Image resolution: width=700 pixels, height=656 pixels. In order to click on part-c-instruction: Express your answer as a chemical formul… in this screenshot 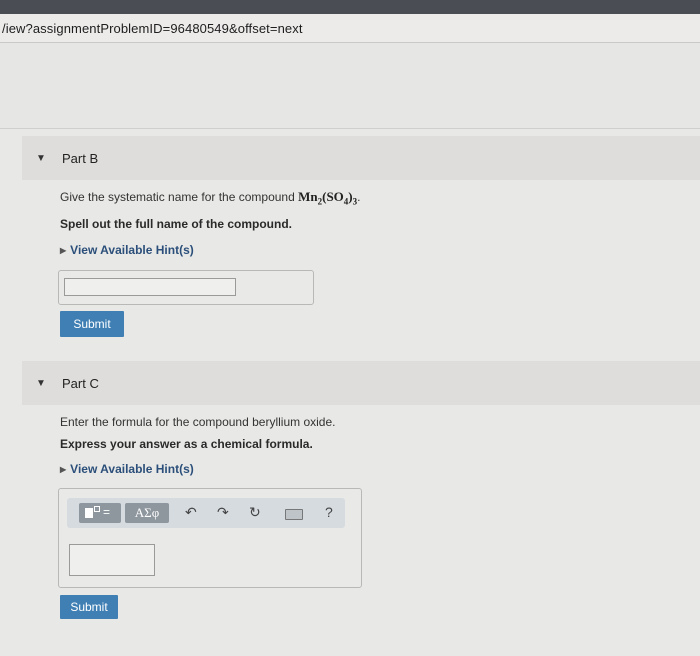, I will do `click(186, 444)`.